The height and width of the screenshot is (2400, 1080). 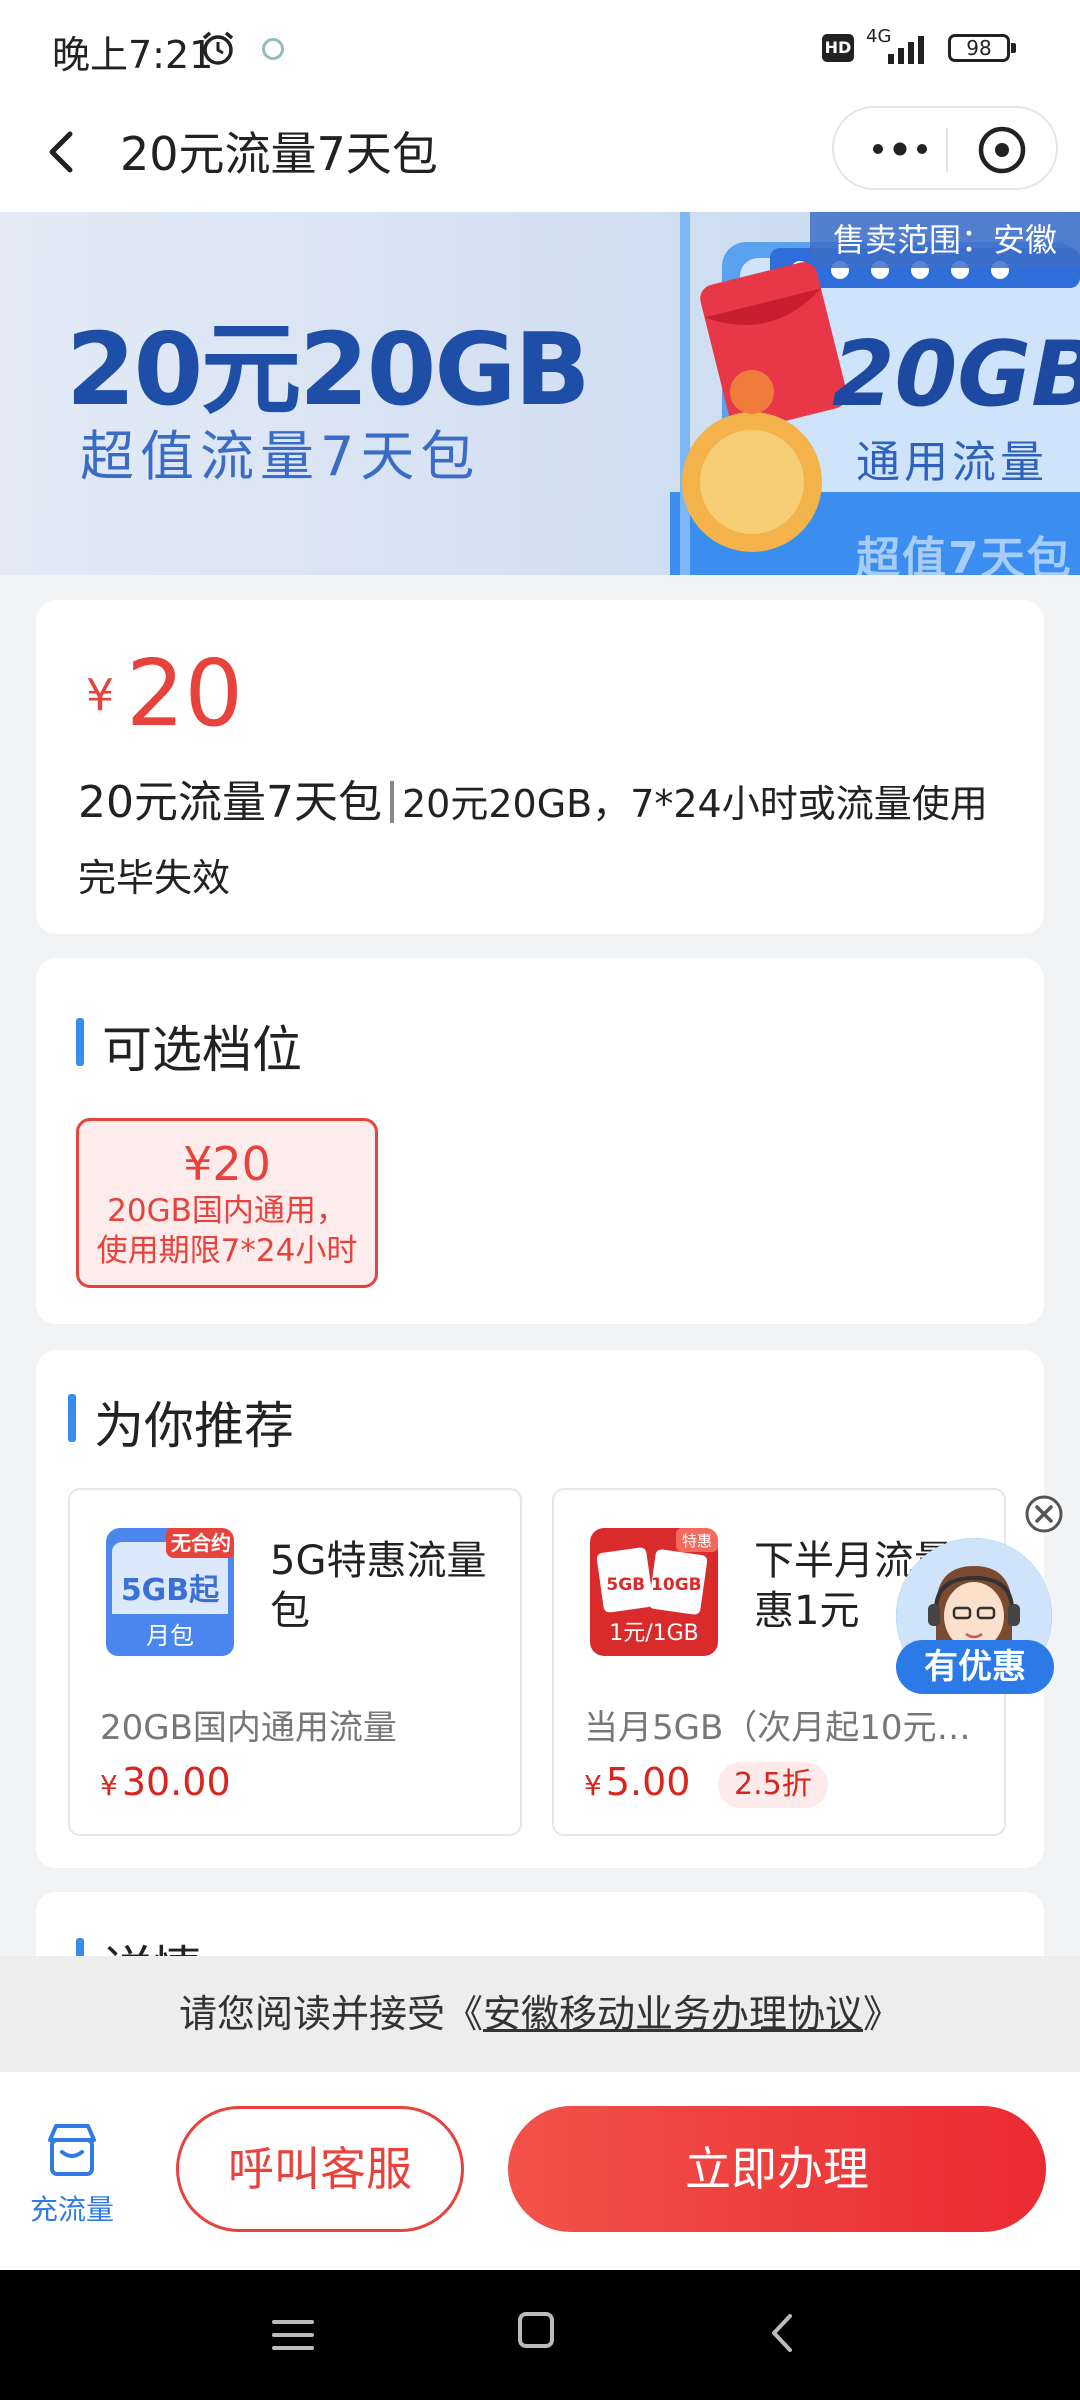 What do you see at coordinates (248, 1728) in the screenshot?
I see `product-desc: 20GB国内通用流量` at bounding box center [248, 1728].